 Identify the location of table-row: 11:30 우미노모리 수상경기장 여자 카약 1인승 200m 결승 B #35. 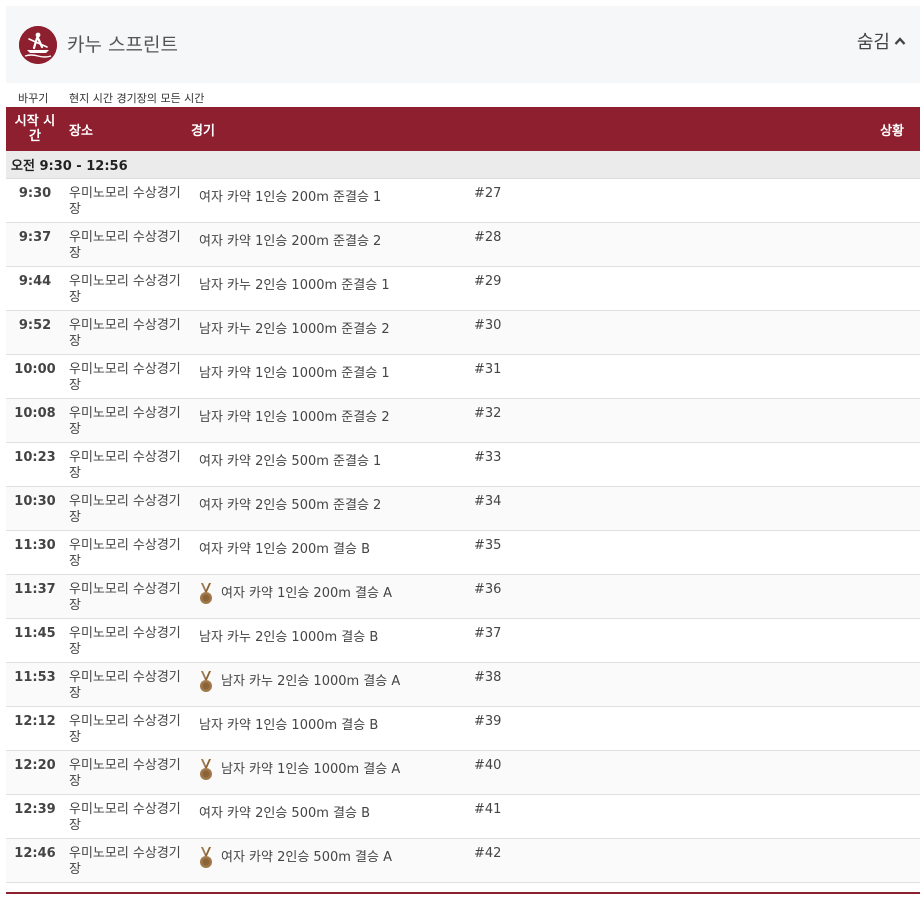
(463, 552).